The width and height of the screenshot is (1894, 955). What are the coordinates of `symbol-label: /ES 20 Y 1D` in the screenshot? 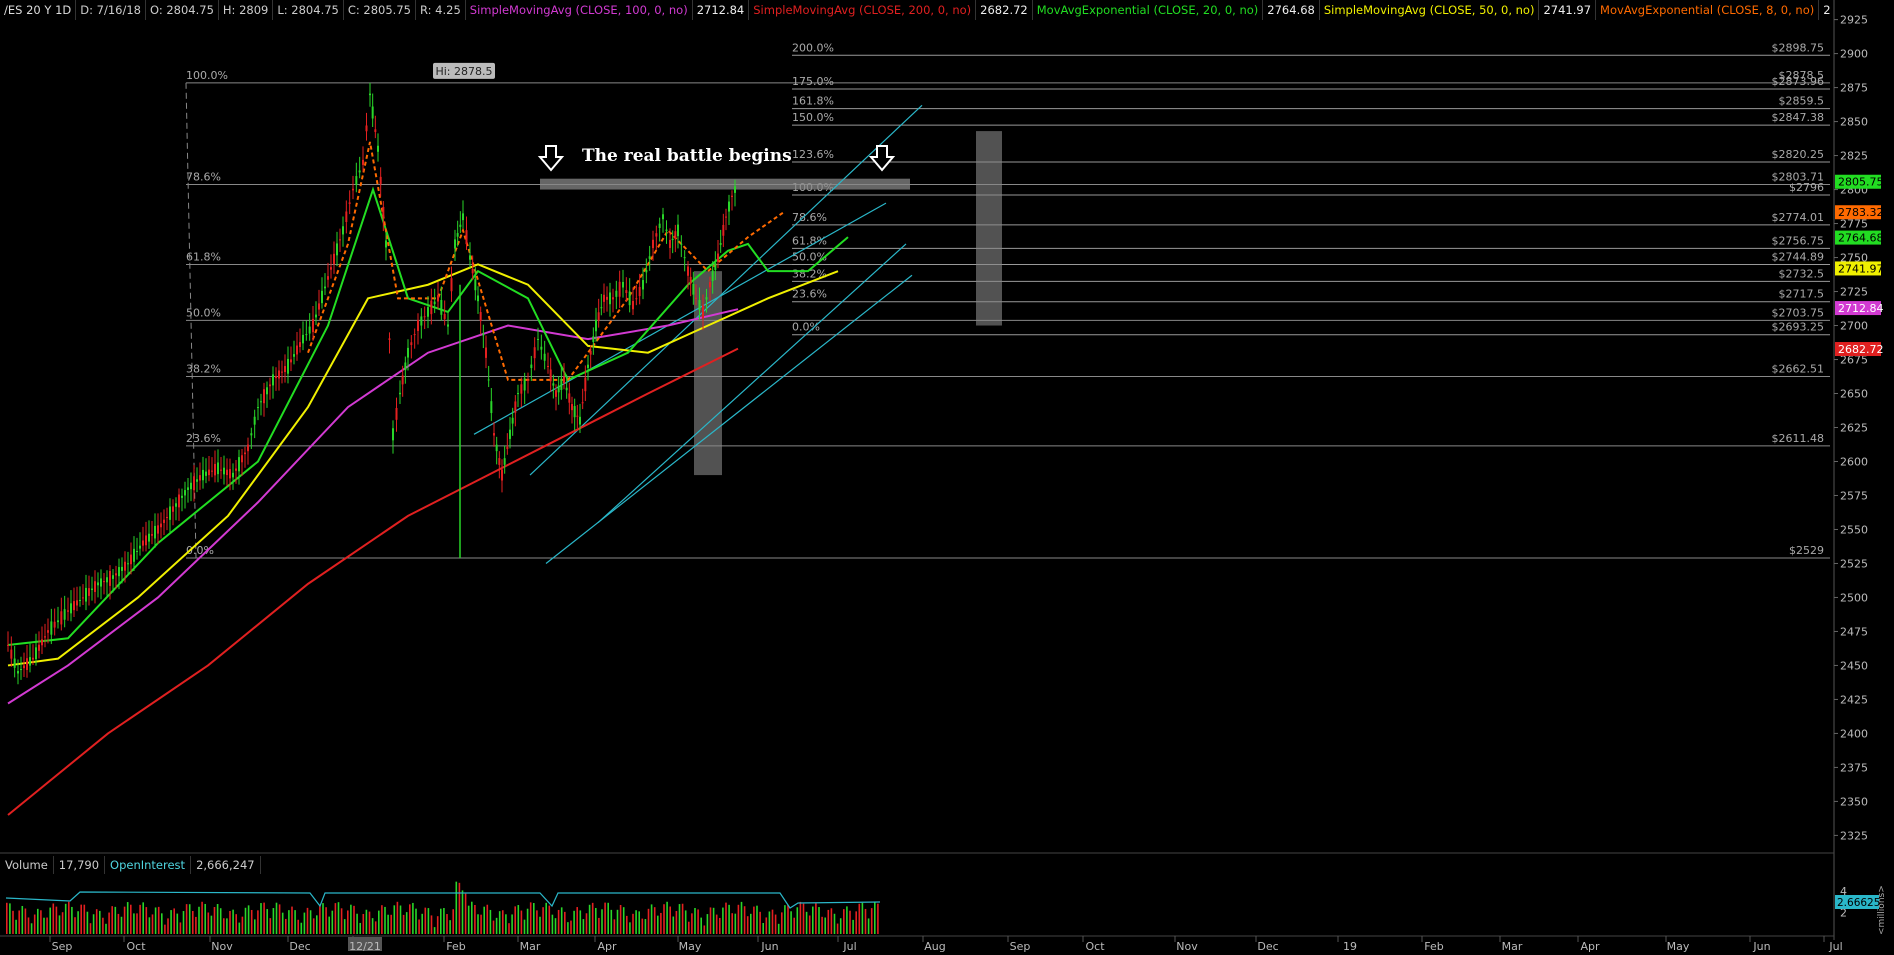 It's located at (38, 10).